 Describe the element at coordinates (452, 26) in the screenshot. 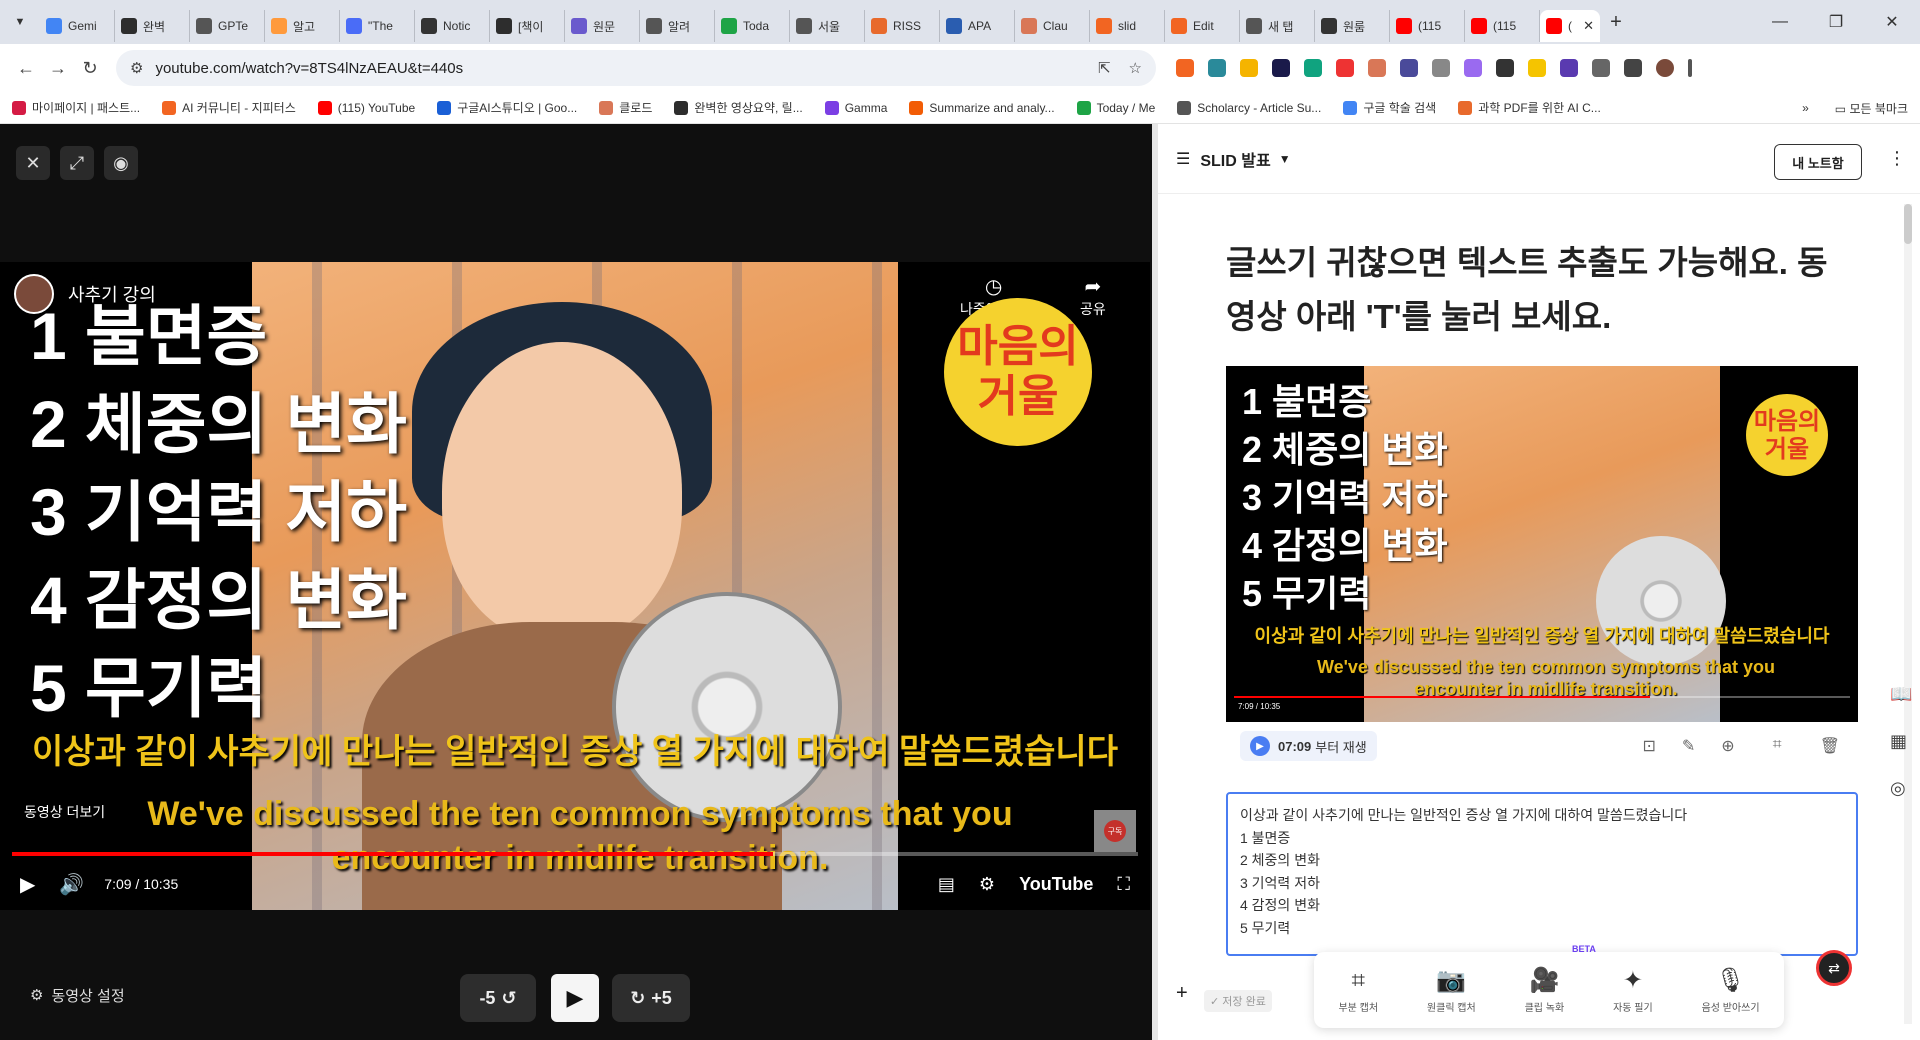

I see `browser-tab: Notic` at that location.